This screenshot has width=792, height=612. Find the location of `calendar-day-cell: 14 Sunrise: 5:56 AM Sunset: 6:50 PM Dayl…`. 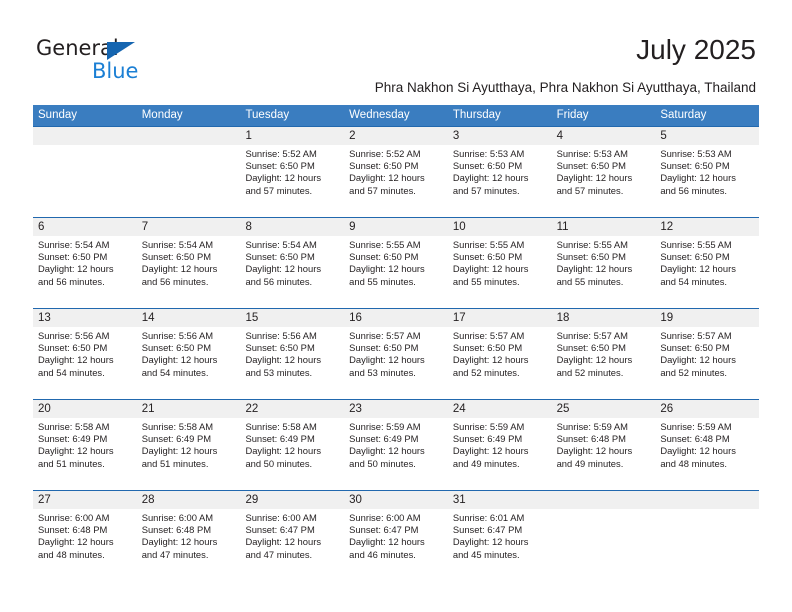

calendar-day-cell: 14 Sunrise: 5:56 AM Sunset: 6:50 PM Dayl… is located at coordinates (188, 354).